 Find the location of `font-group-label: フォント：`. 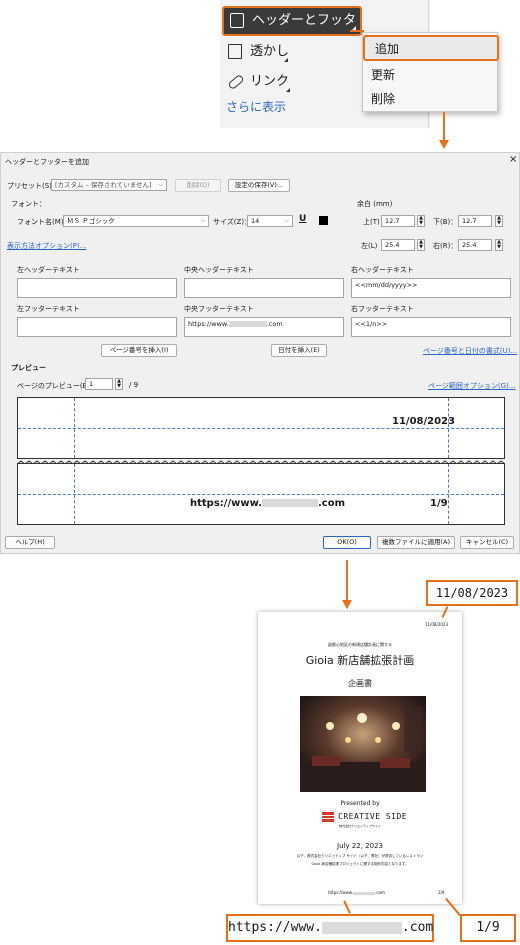

font-group-label: フォント： is located at coordinates (28, 204).